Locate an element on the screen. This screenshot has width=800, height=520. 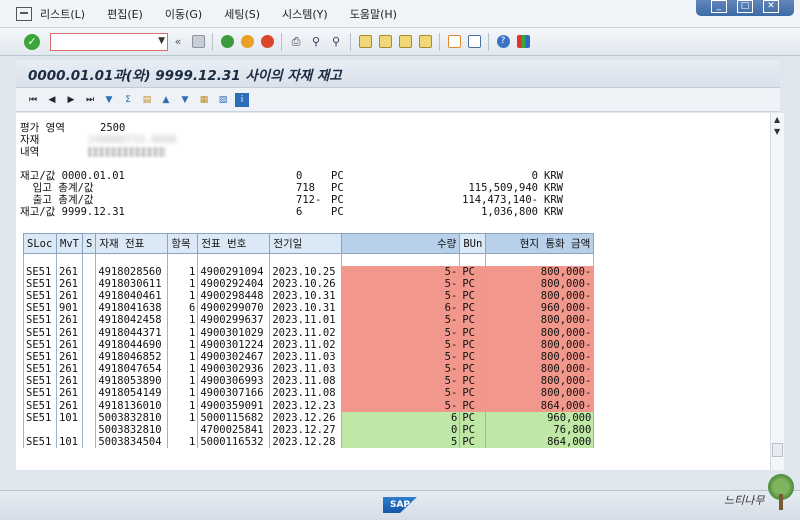
layout-menu-icon is located at coordinates (523, 42).